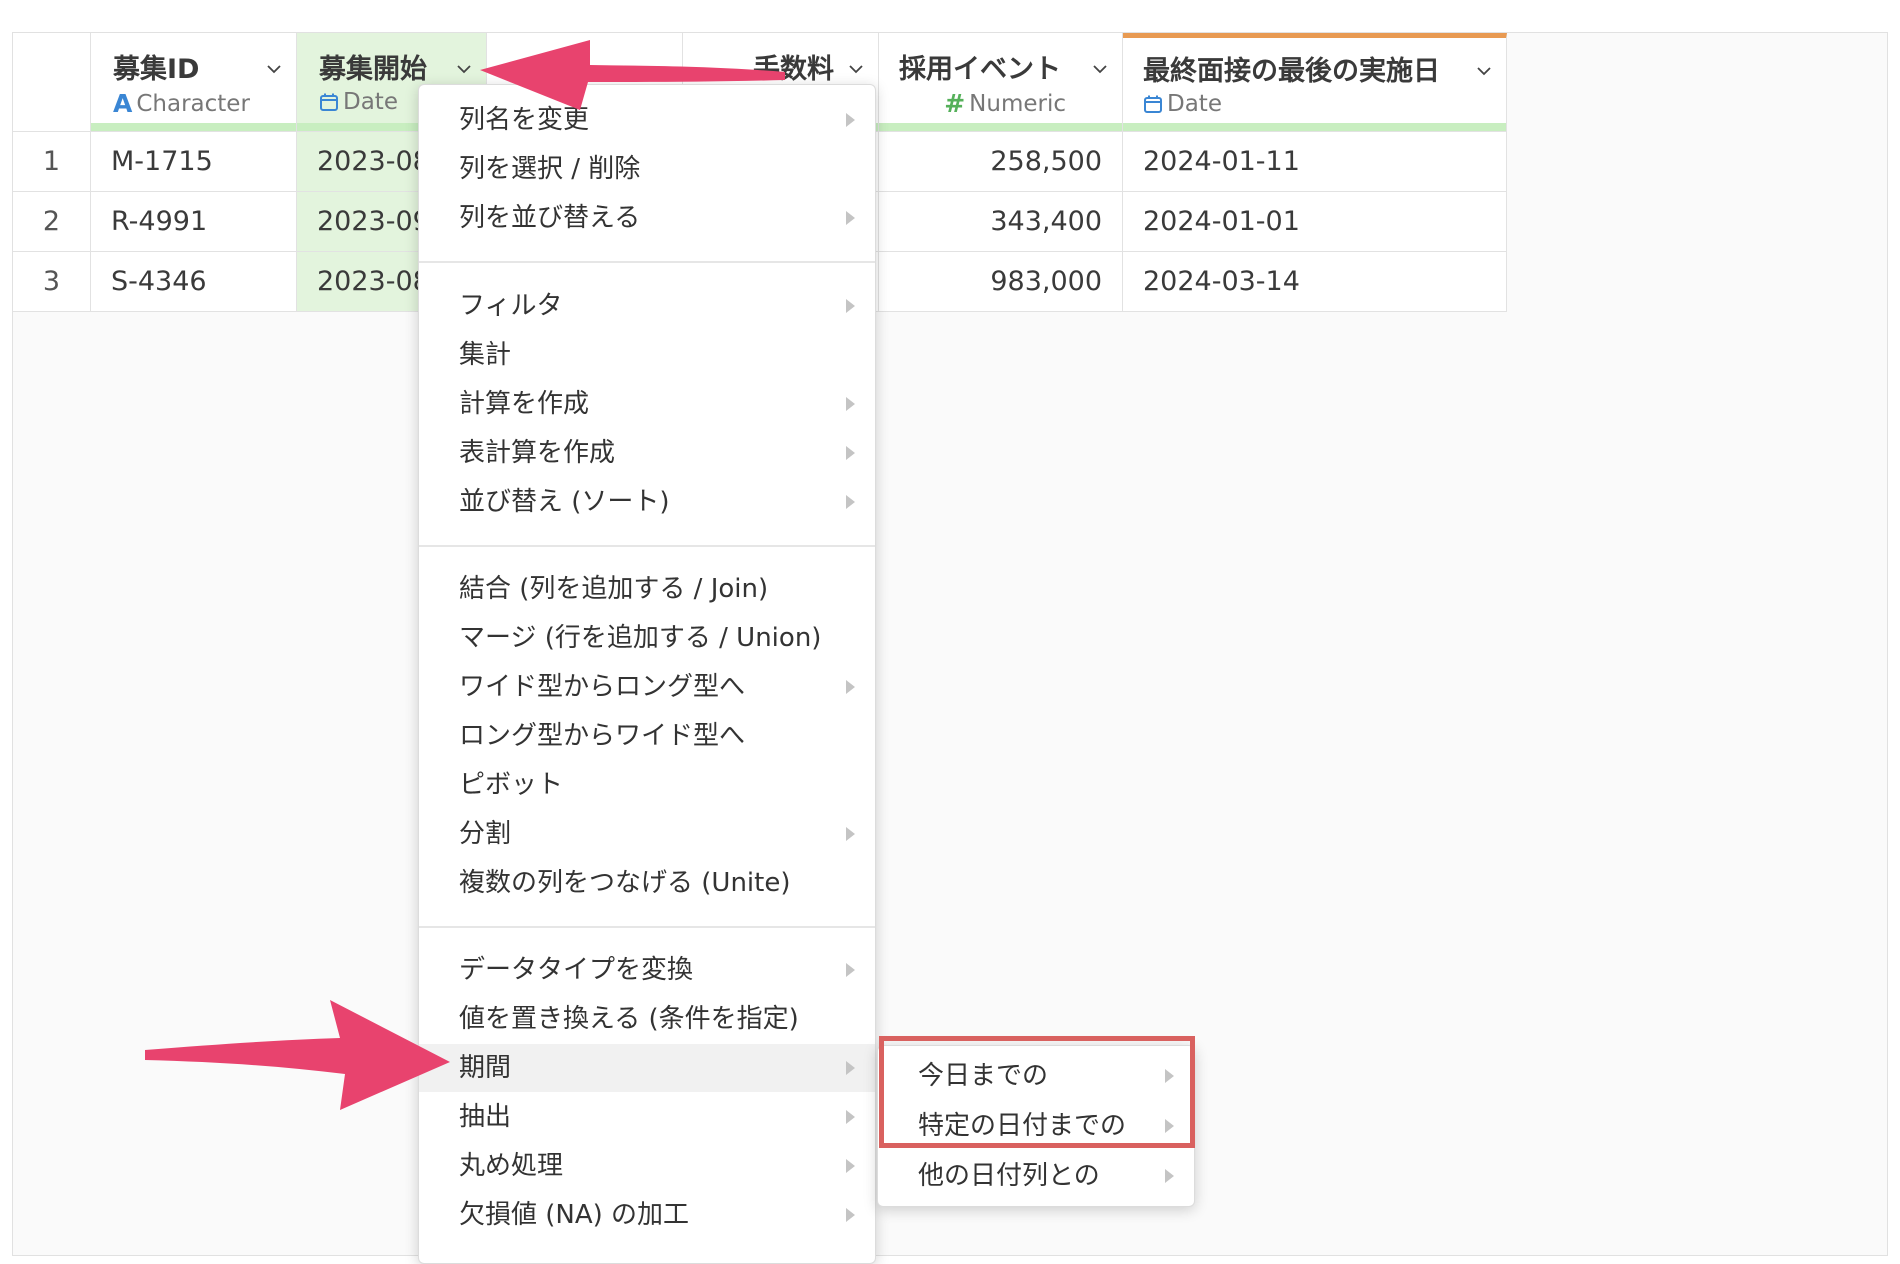 The image size is (1900, 1264). I want to click on column-header-last-interview: 最終面接の最後の実施日 Date, so click(1315, 82).